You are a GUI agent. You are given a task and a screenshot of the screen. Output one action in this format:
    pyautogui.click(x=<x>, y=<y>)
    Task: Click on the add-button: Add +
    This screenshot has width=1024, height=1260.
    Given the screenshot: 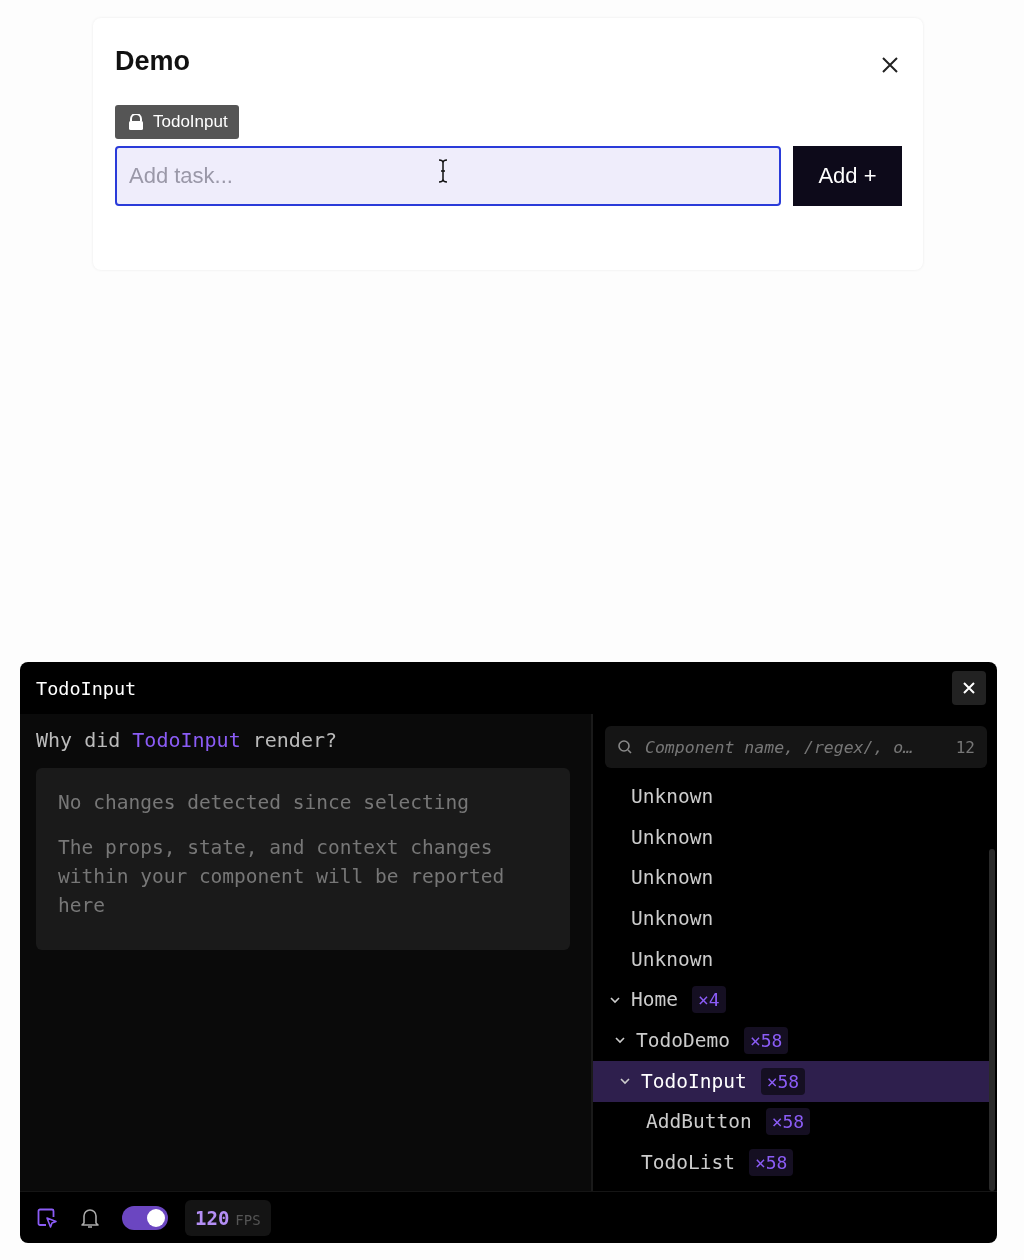 What is the action you would take?
    pyautogui.click(x=847, y=176)
    